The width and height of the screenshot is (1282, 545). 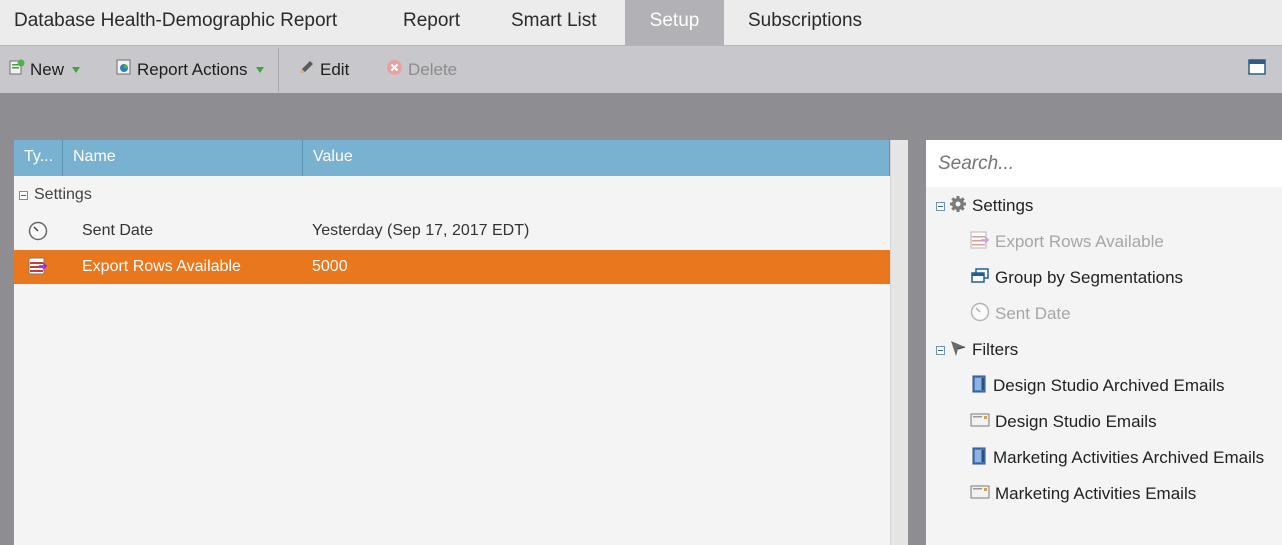 What do you see at coordinates (63, 194) in the screenshot?
I see `group-label: Settings` at bounding box center [63, 194].